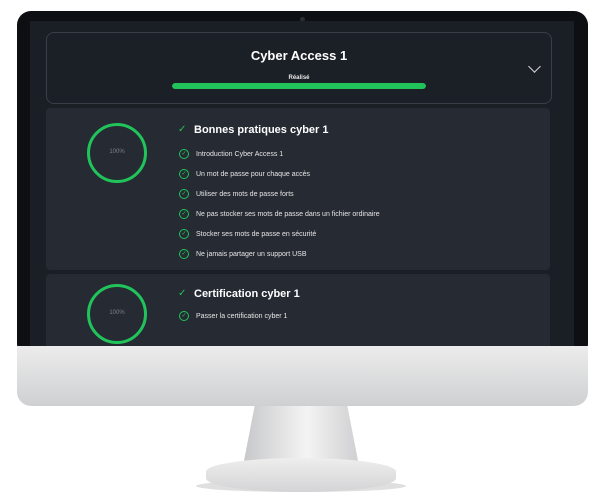 This screenshot has height=500, width=601. What do you see at coordinates (251, 254) in the screenshot?
I see `lesson-label: Ne jamais partager un support USB` at bounding box center [251, 254].